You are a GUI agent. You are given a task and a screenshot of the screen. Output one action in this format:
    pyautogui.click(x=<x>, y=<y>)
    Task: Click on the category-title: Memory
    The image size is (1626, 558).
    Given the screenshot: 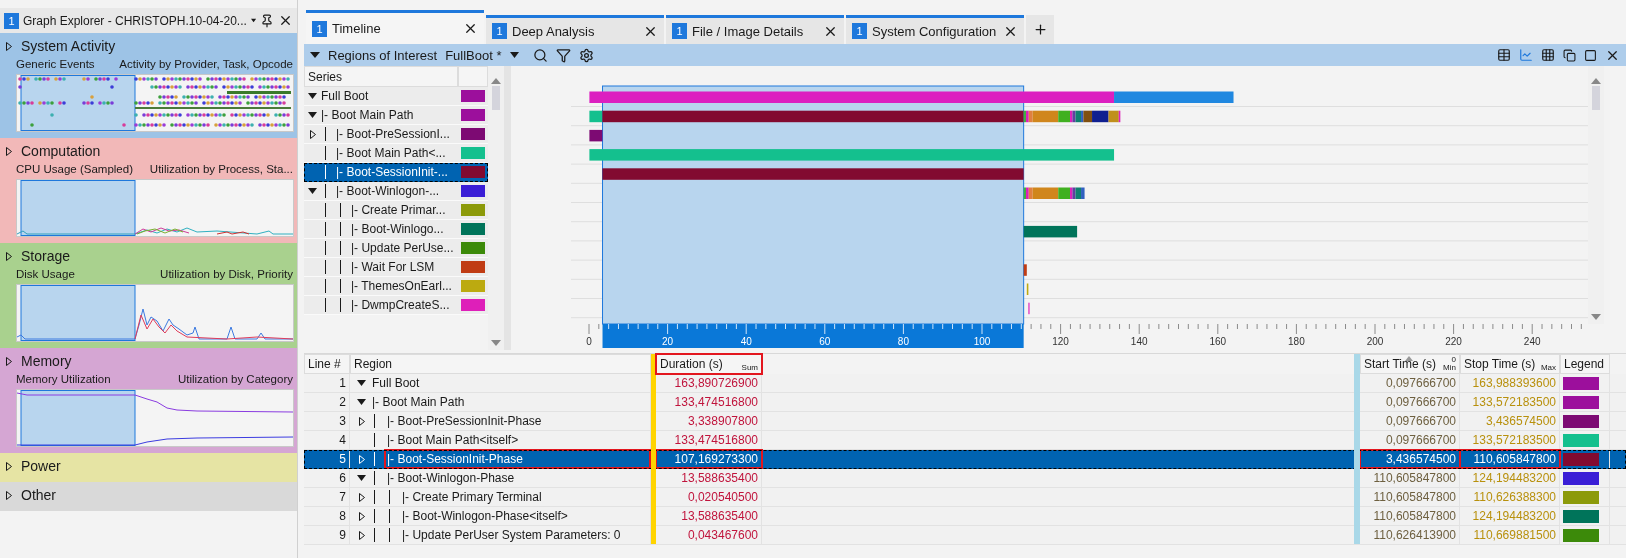 What is the action you would take?
    pyautogui.click(x=46, y=361)
    